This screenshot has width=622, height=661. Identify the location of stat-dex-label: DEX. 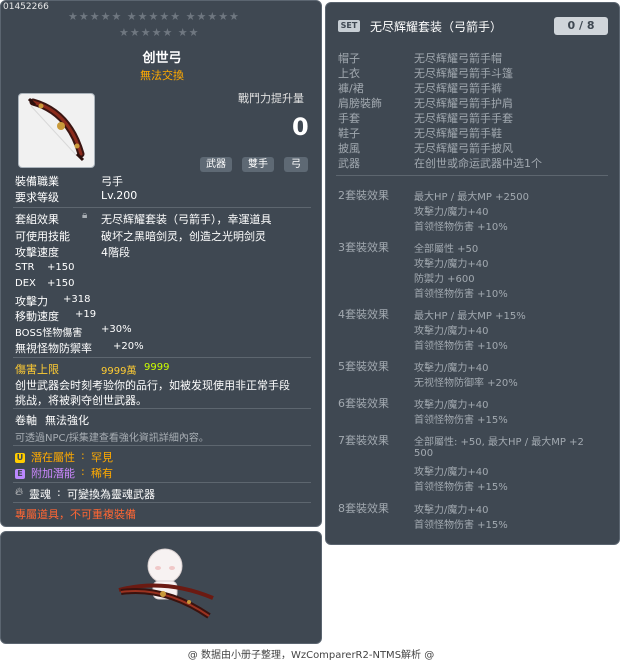
(25, 283).